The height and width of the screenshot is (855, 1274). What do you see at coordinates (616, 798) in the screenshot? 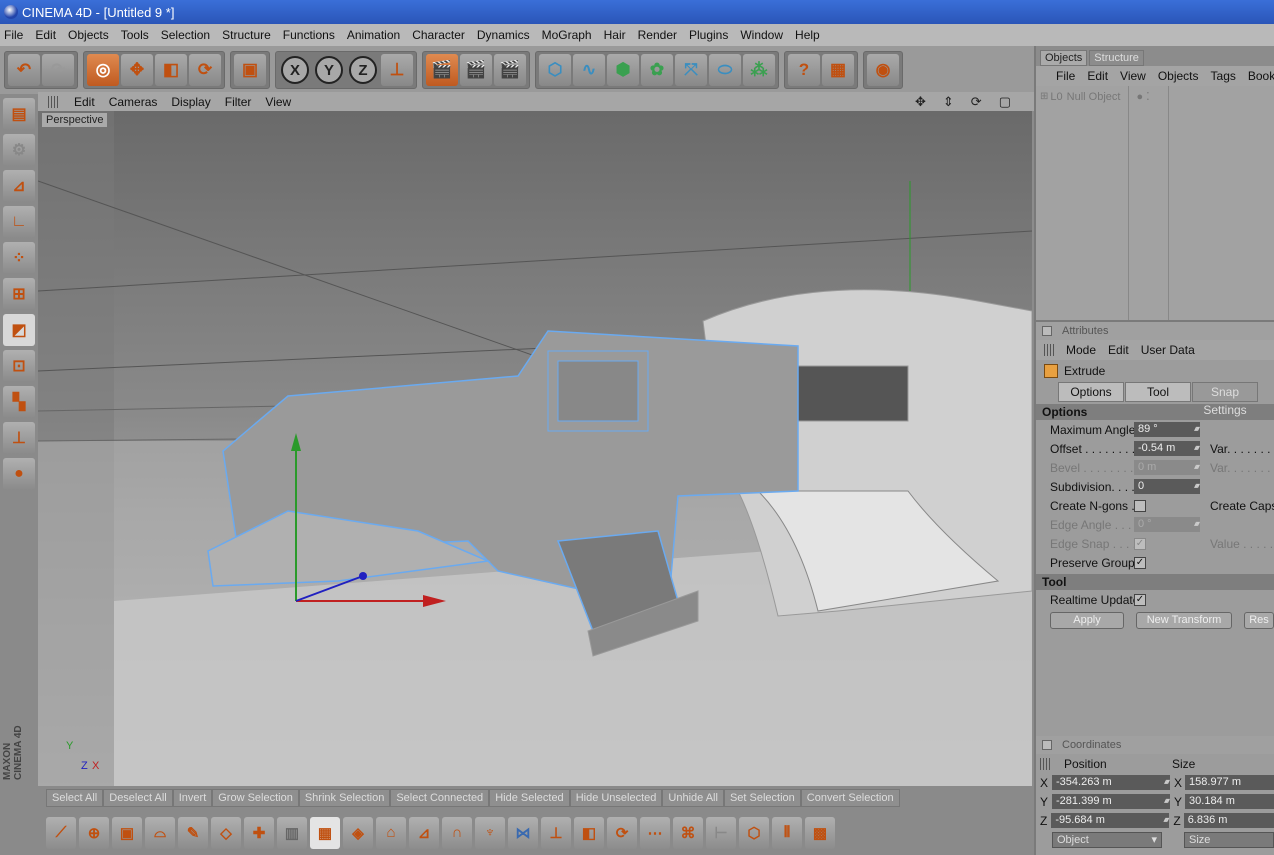
I see `hide-unselected-button: Hide Unselected` at bounding box center [616, 798].